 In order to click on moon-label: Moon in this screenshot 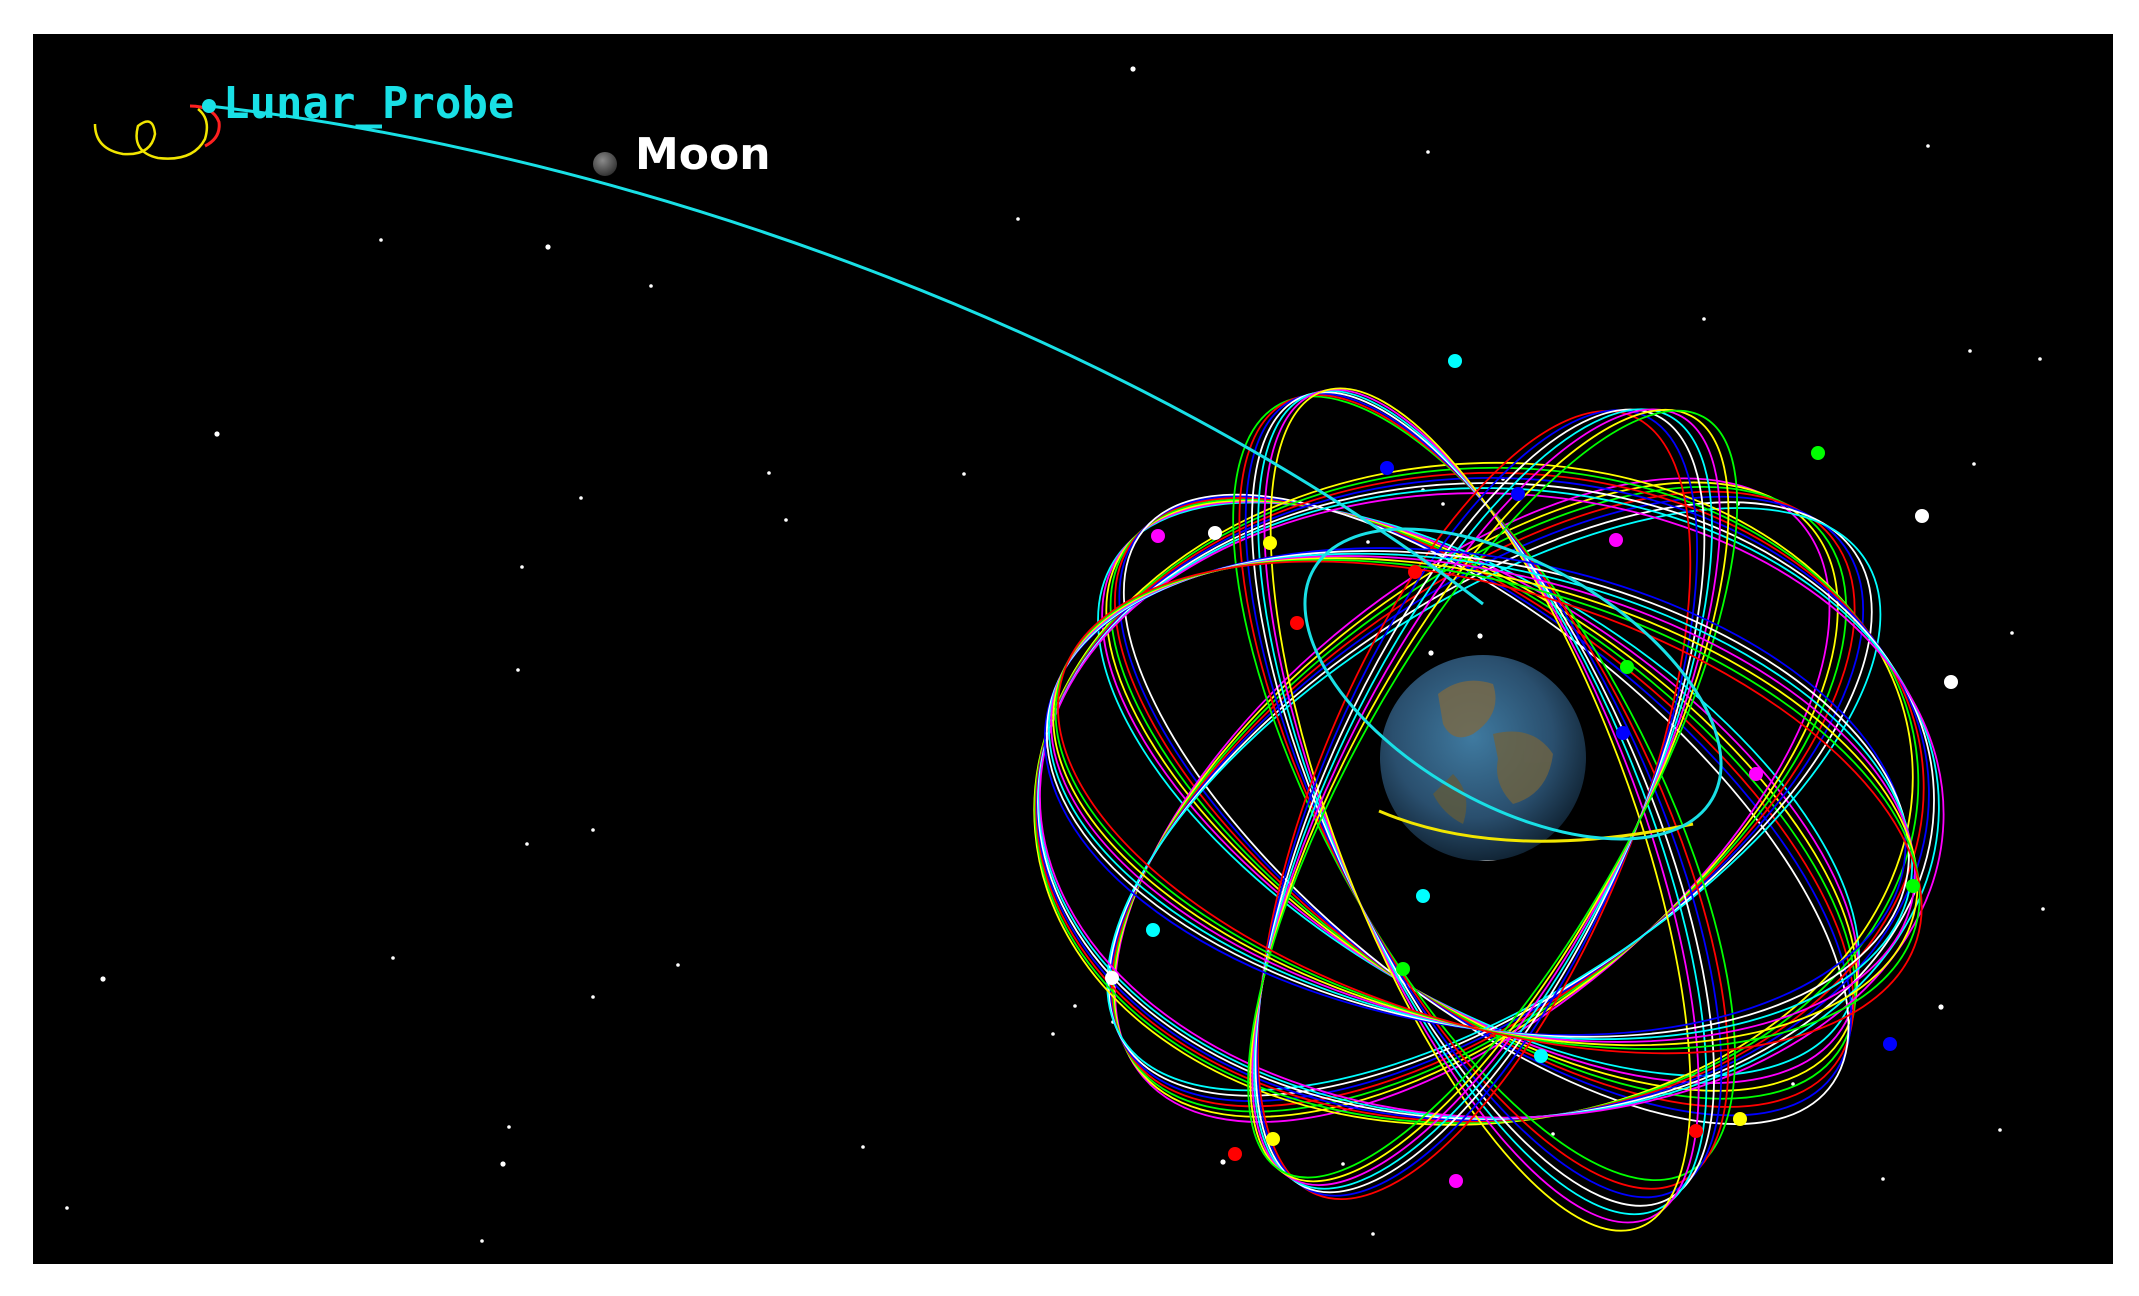, I will do `click(703, 154)`.